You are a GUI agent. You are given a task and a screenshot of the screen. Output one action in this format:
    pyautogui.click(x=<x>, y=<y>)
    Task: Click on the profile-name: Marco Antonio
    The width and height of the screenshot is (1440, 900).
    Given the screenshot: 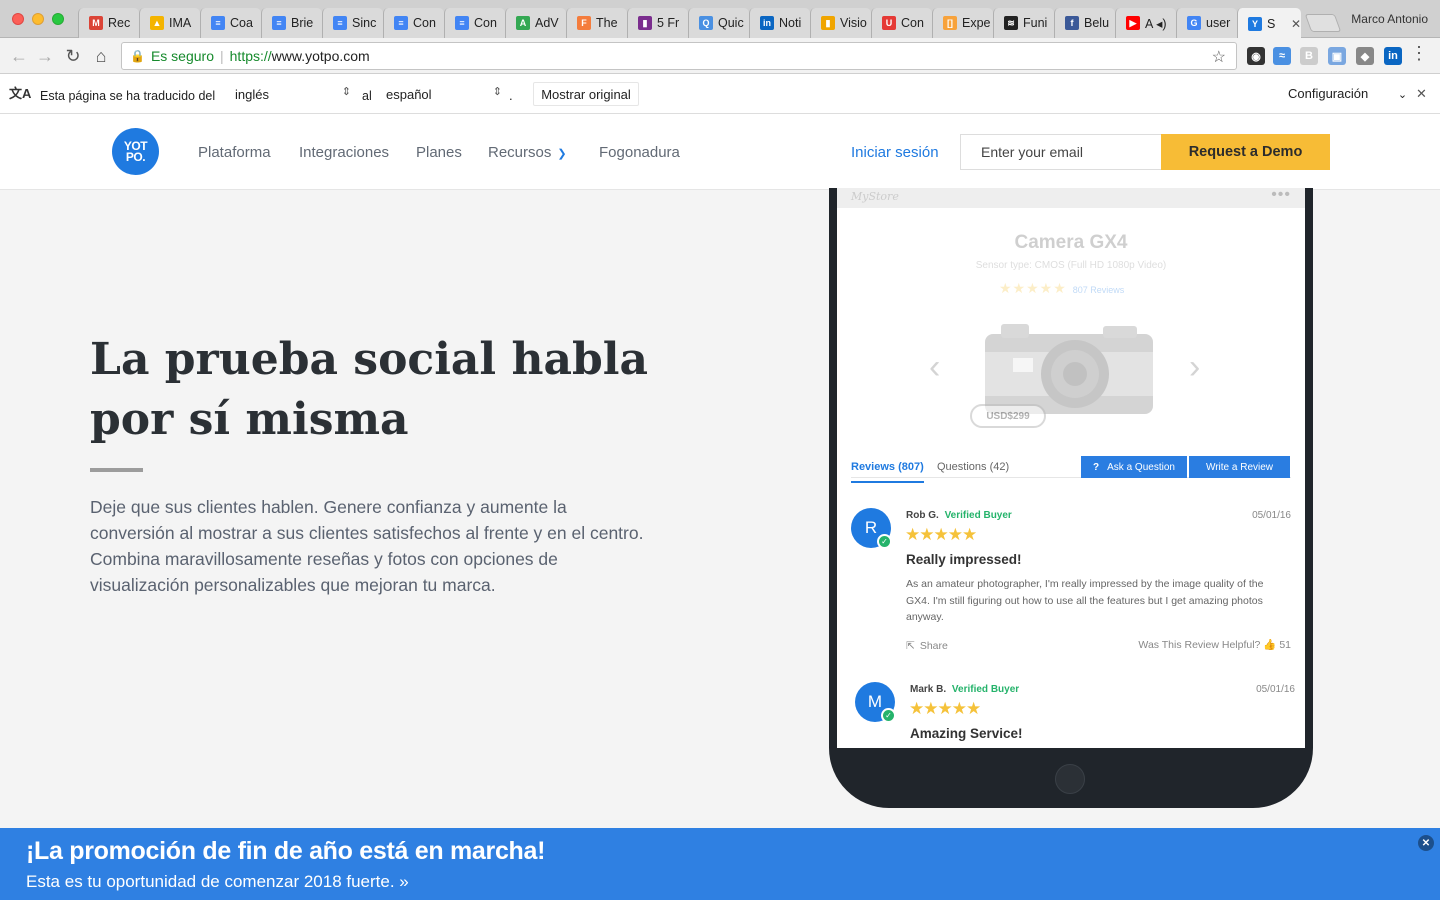 What is the action you would take?
    pyautogui.click(x=1389, y=19)
    